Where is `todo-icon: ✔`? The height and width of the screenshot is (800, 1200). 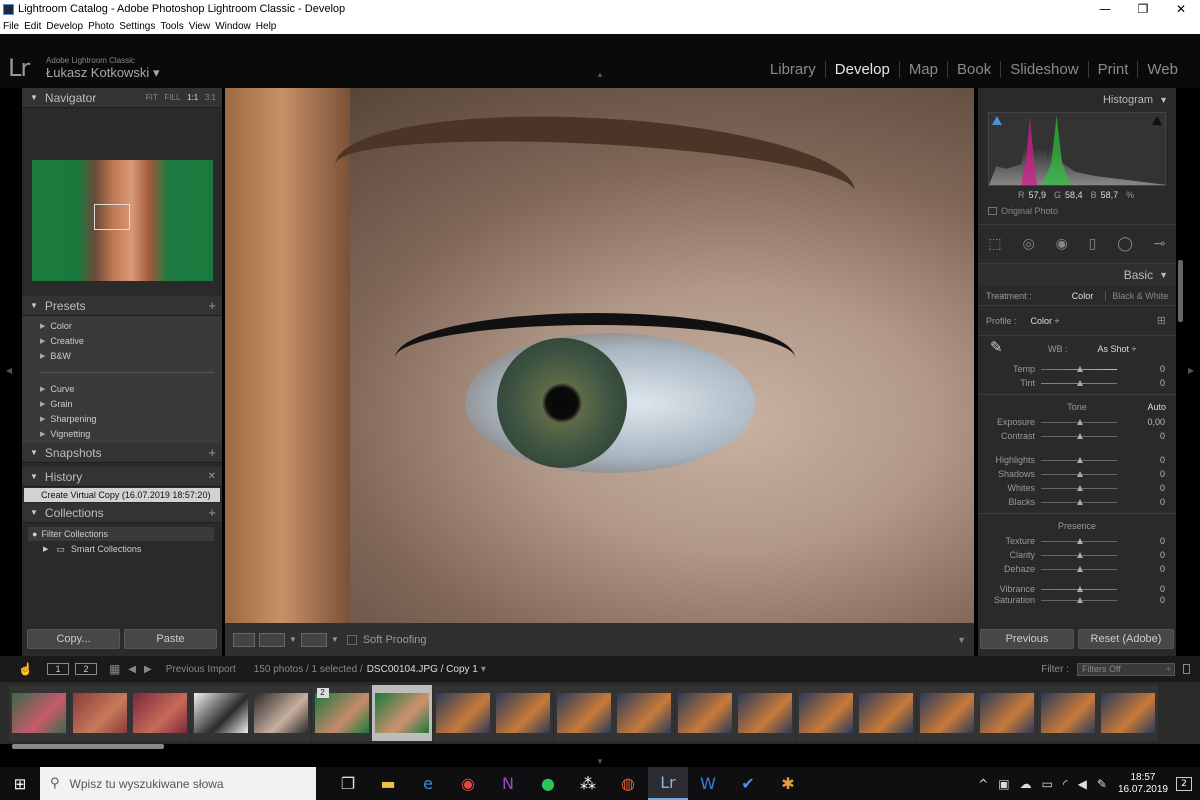 todo-icon: ✔ is located at coordinates (748, 783).